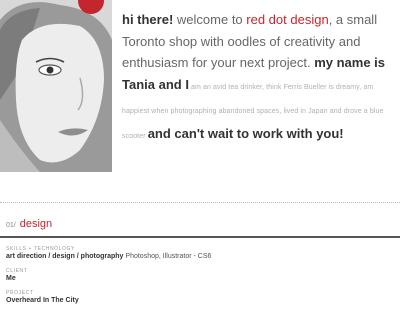  I want to click on skills-list: art direction / design / photography, so click(65, 256).